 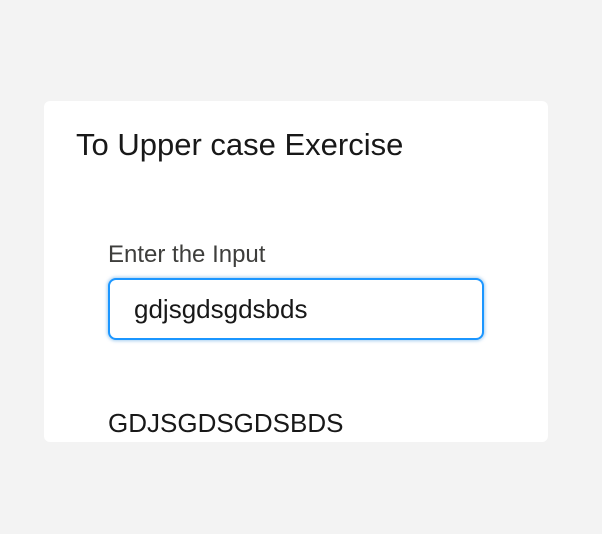 I want to click on input-label: Enter the Input, so click(x=187, y=254).